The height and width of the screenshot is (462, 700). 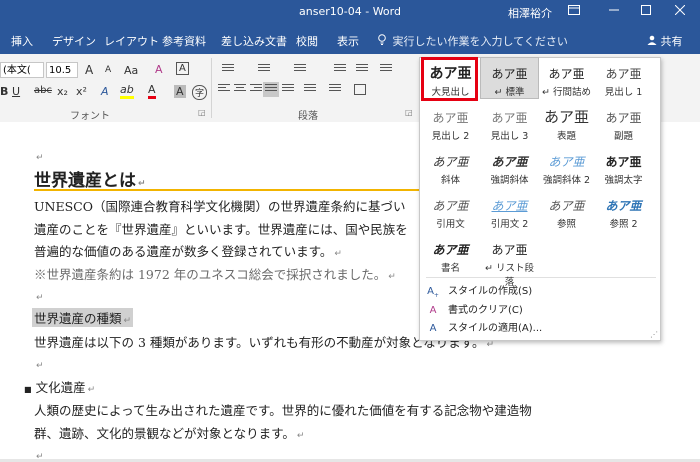 What do you see at coordinates (159, 69) in the screenshot?
I see `clear-formatting-button: A` at bounding box center [159, 69].